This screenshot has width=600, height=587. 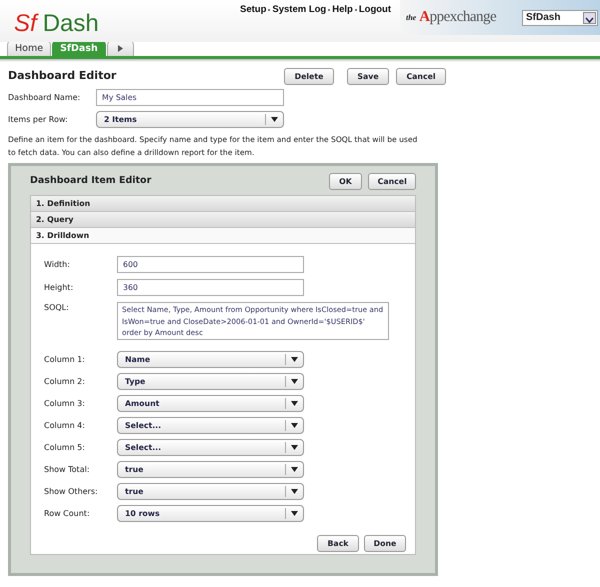 I want to click on brand-prefix: the, so click(x=411, y=18).